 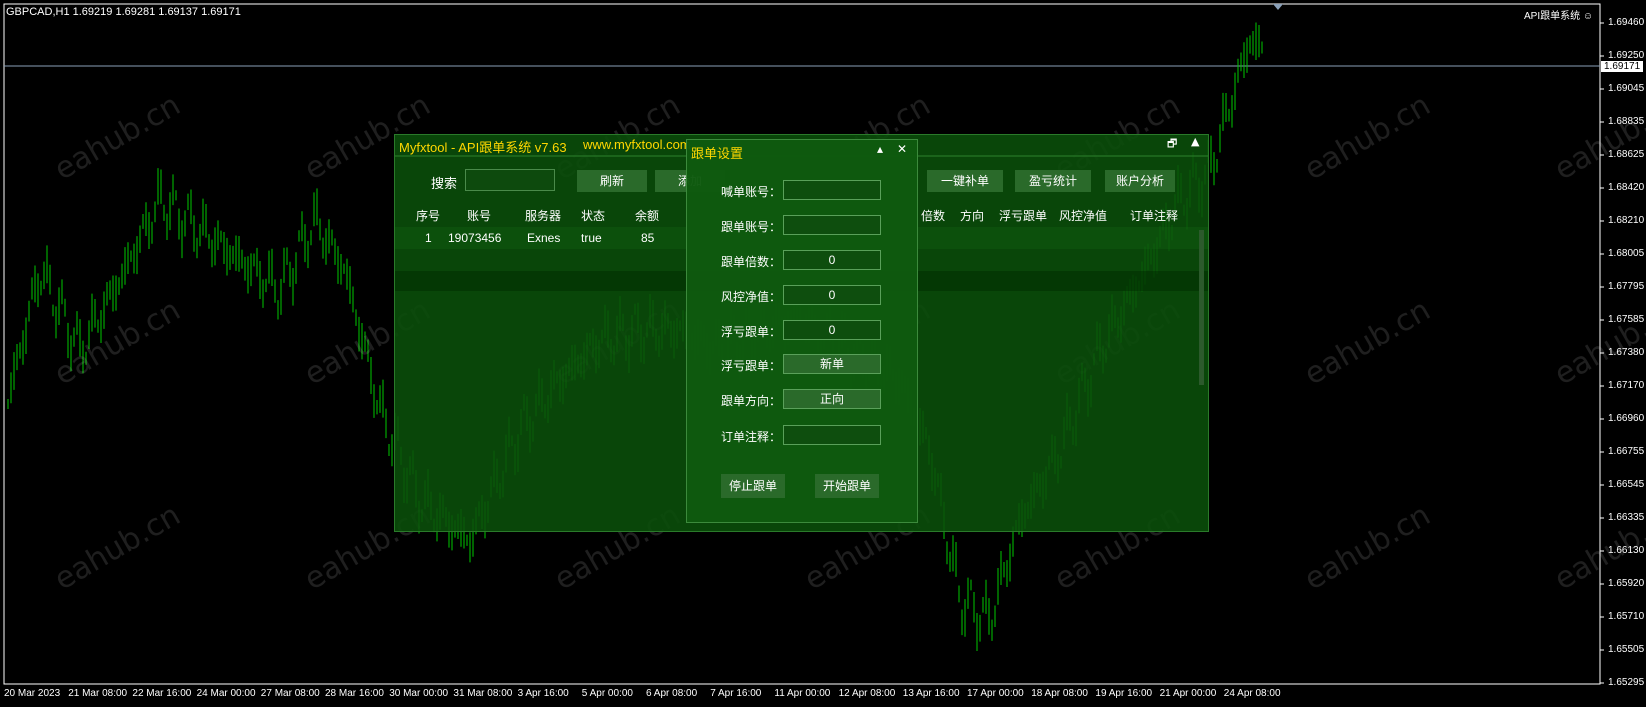 I want to click on price-axis-label: 1.66335, so click(x=1626, y=517).